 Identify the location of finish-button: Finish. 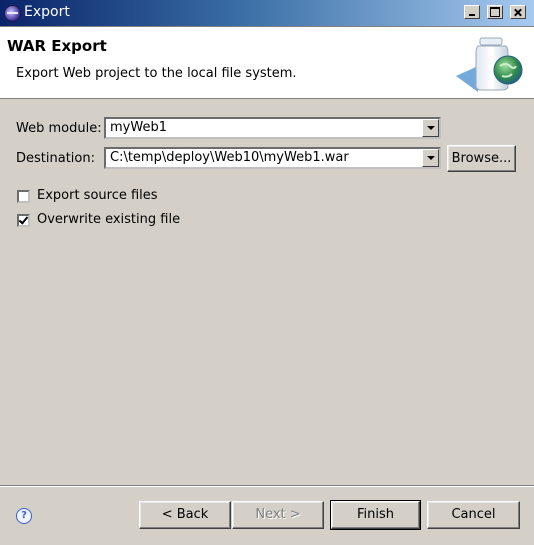
(375, 515).